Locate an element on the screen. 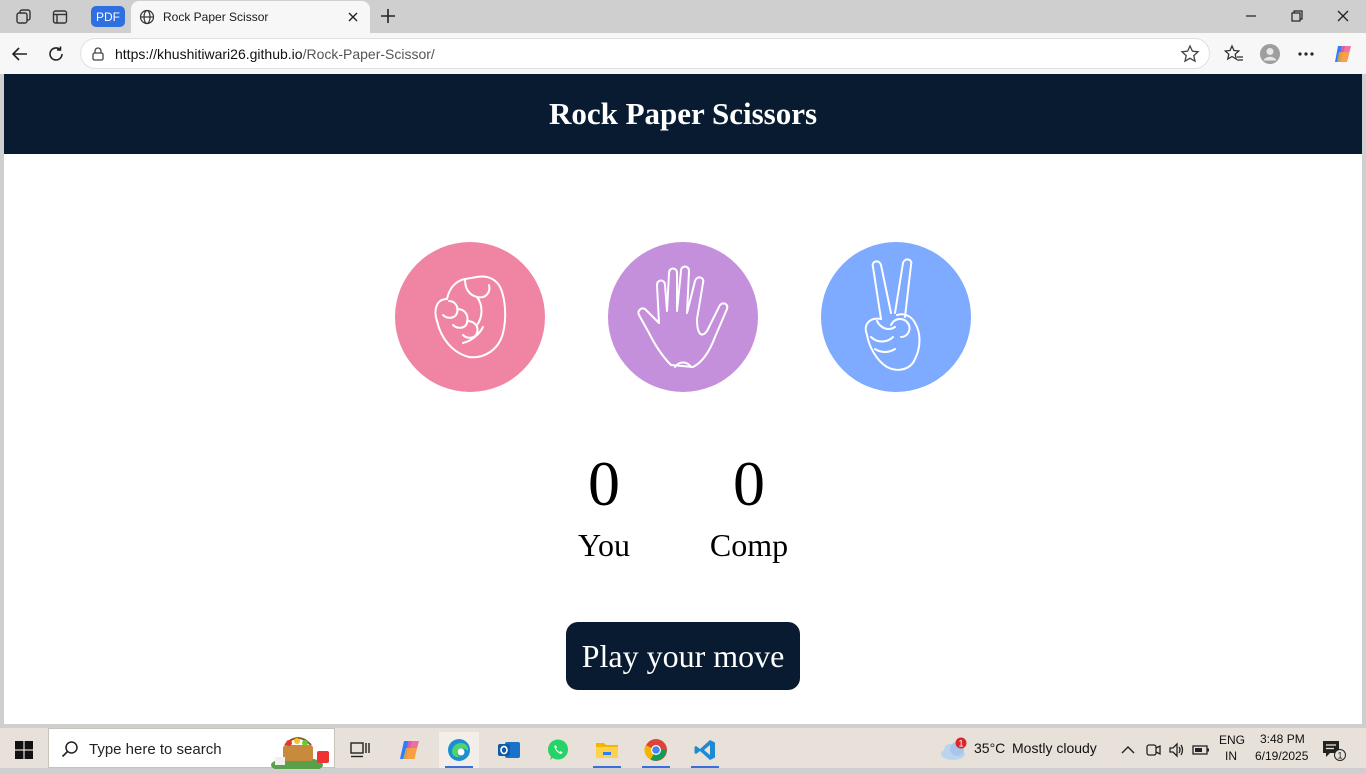  profile-avatar-icon is located at coordinates (1270, 54).